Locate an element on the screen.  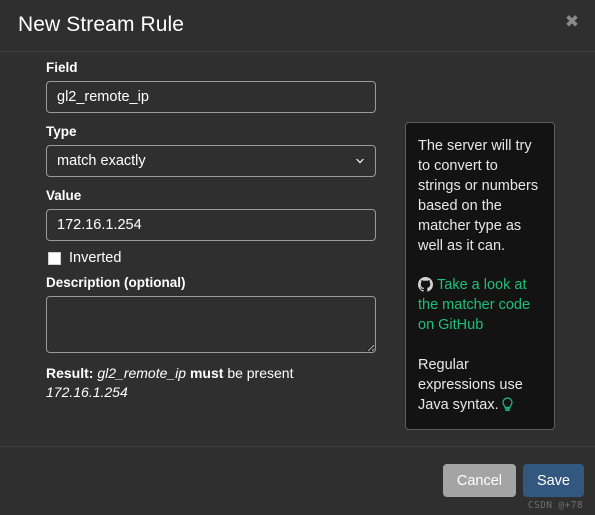
result-modal: must is located at coordinates (206, 373).